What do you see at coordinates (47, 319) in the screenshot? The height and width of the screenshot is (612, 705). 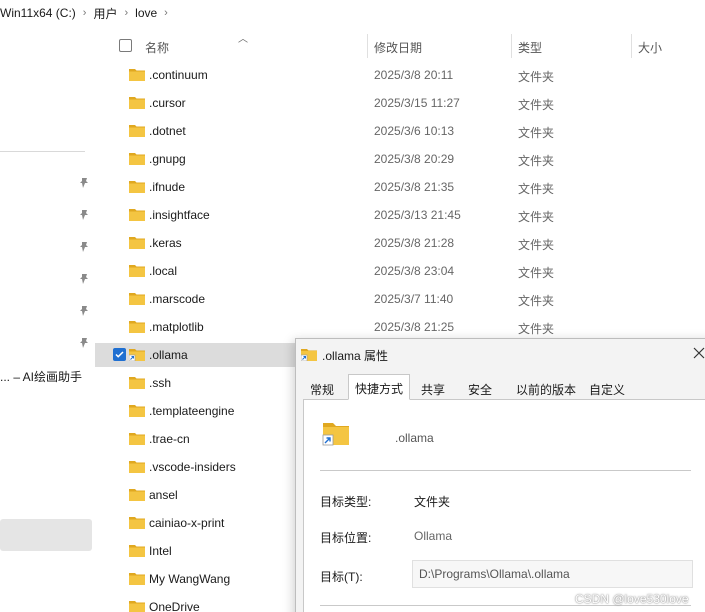 I see `navigation-pane: ... – AI绘画助手` at bounding box center [47, 319].